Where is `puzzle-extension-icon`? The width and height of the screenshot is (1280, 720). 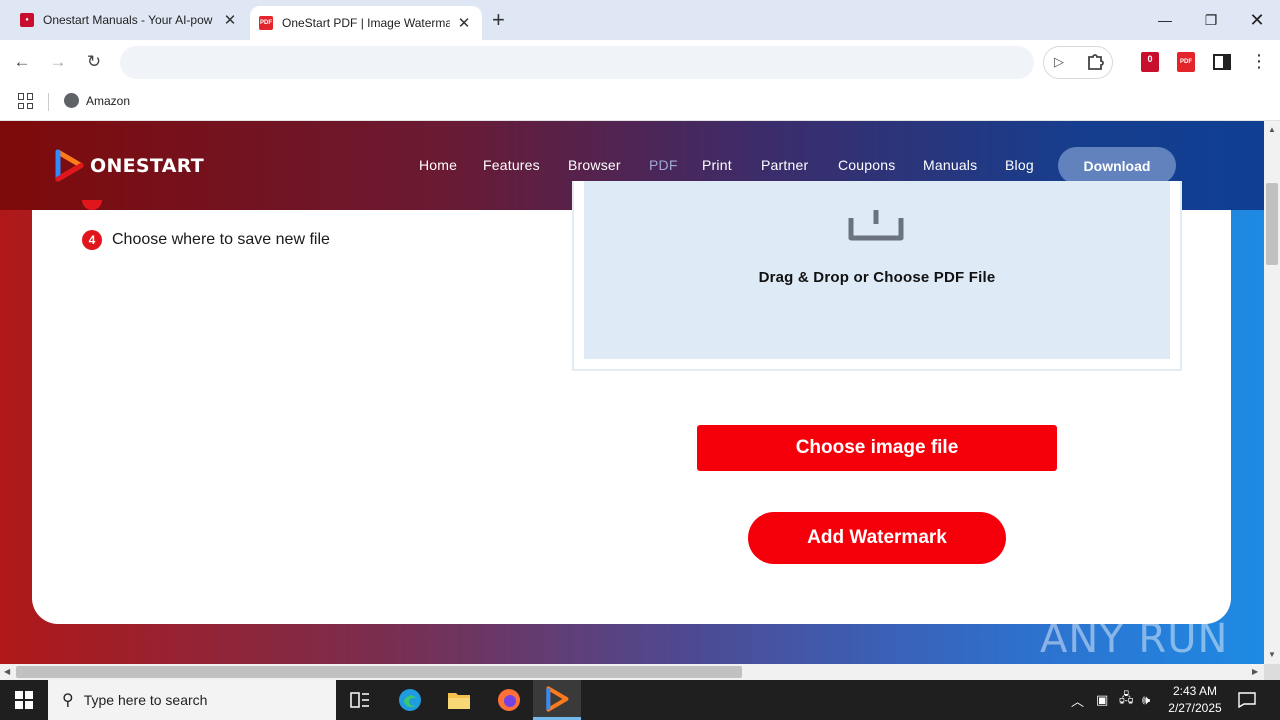 puzzle-extension-icon is located at coordinates (1096, 62).